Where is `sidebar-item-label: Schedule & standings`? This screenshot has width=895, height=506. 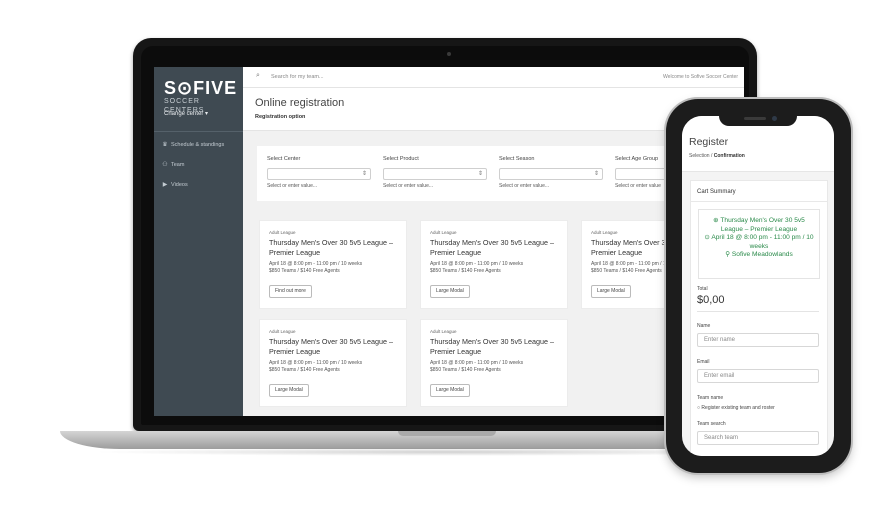 sidebar-item-label: Schedule & standings is located at coordinates (198, 144).